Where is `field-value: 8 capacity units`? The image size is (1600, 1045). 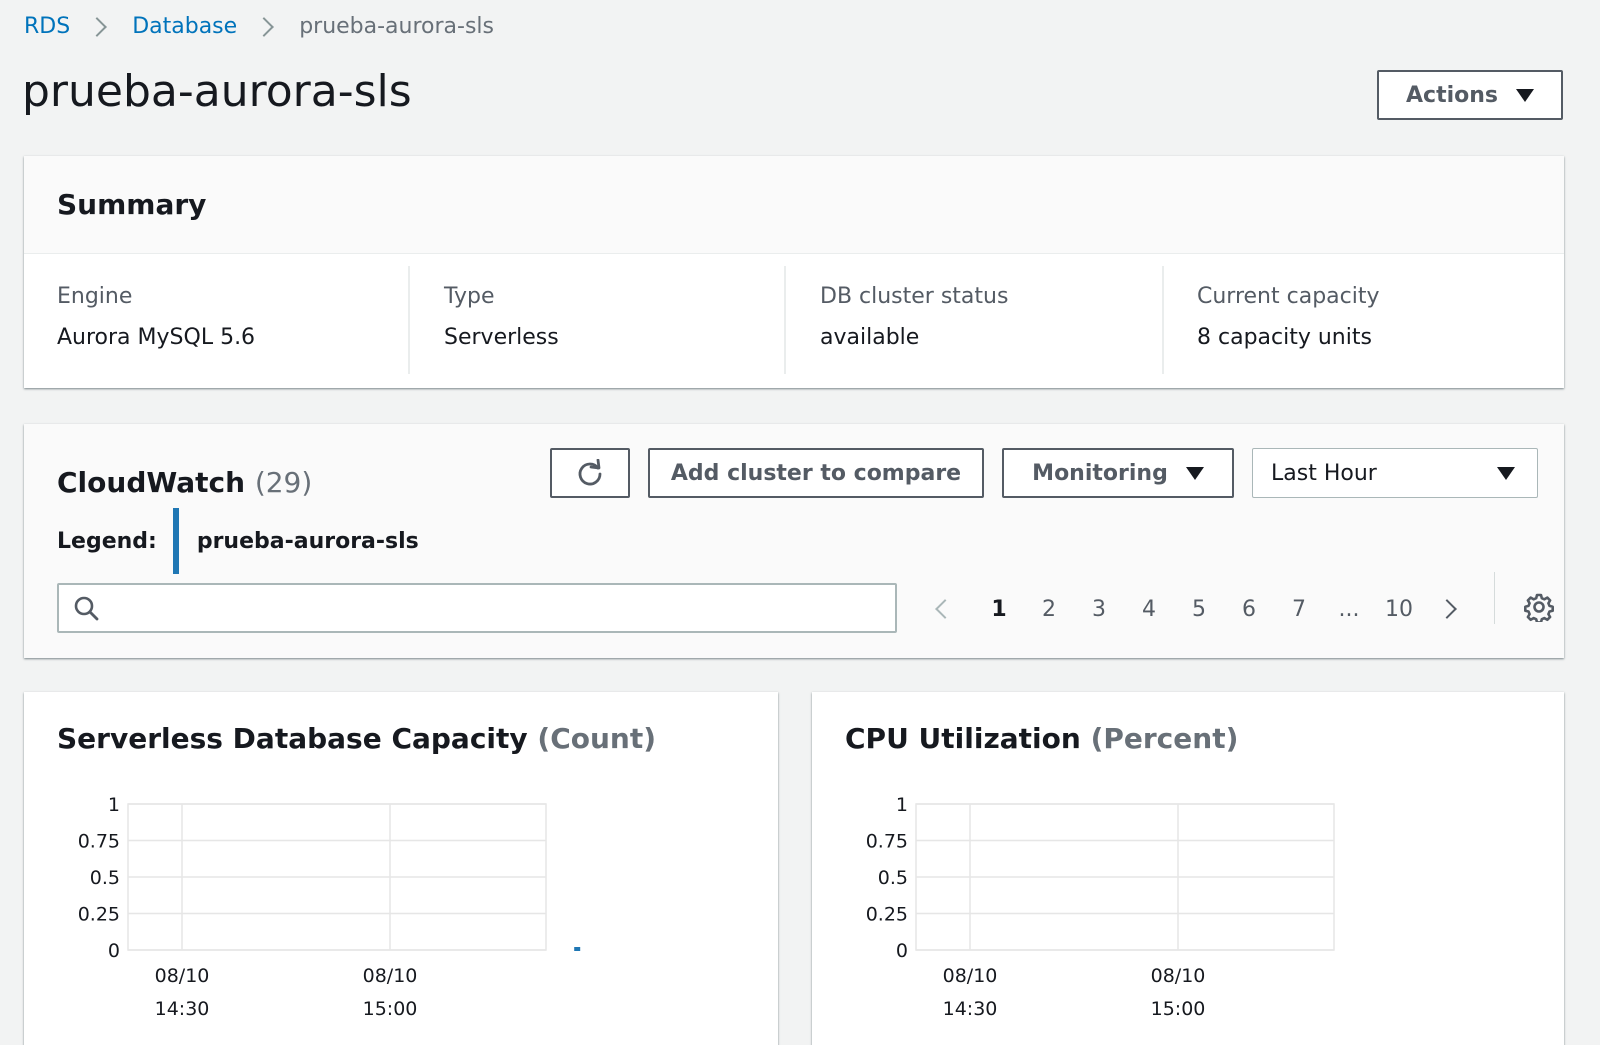
field-value: 8 capacity units is located at coordinates (1284, 337).